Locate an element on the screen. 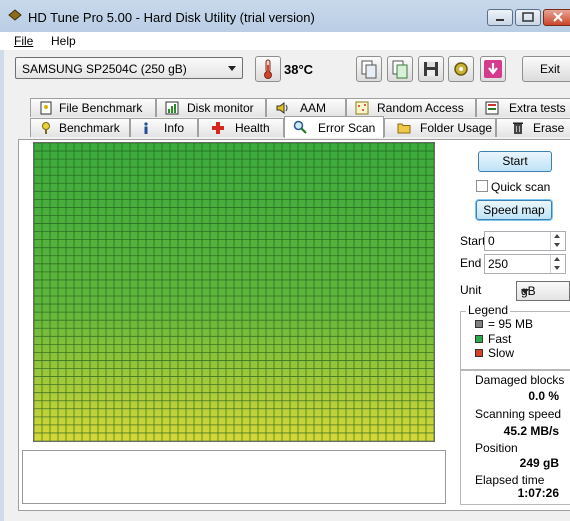  save-icon is located at coordinates (431, 69).